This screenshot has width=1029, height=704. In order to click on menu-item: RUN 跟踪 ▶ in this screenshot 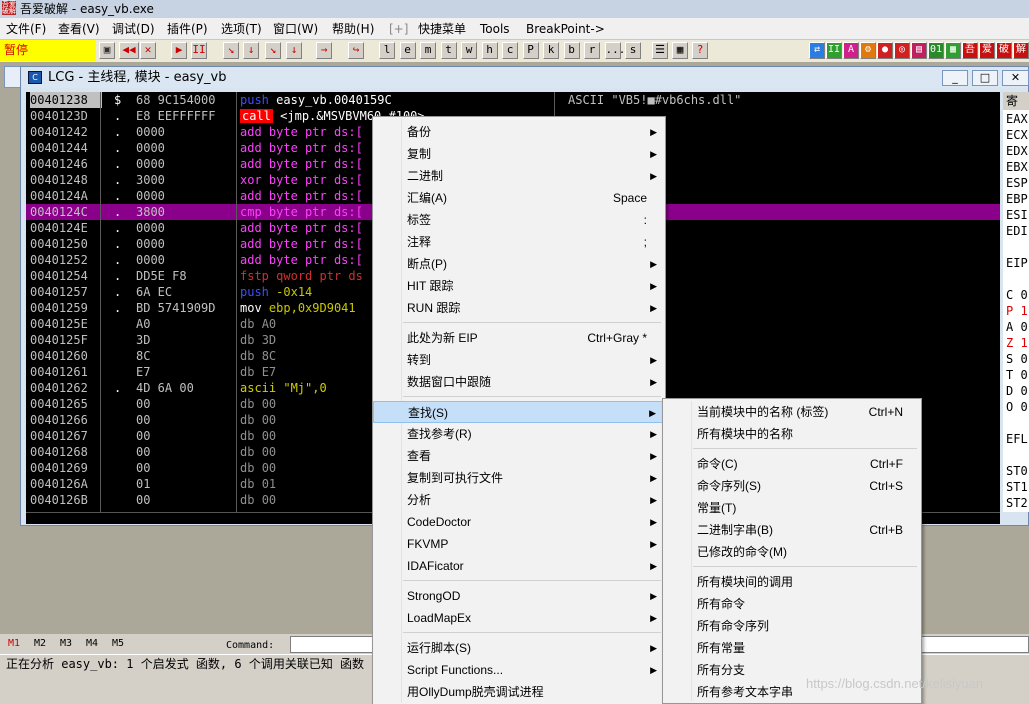, I will do `click(519, 308)`.